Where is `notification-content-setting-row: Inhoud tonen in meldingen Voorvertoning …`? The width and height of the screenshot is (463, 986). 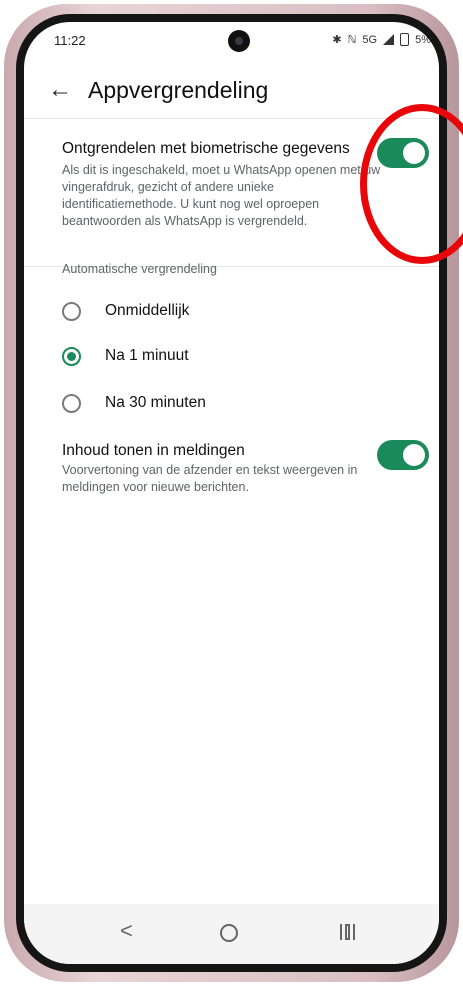
notification-content-setting-row: Inhoud tonen in meldingen Voorvertoning … is located at coordinates (231, 481).